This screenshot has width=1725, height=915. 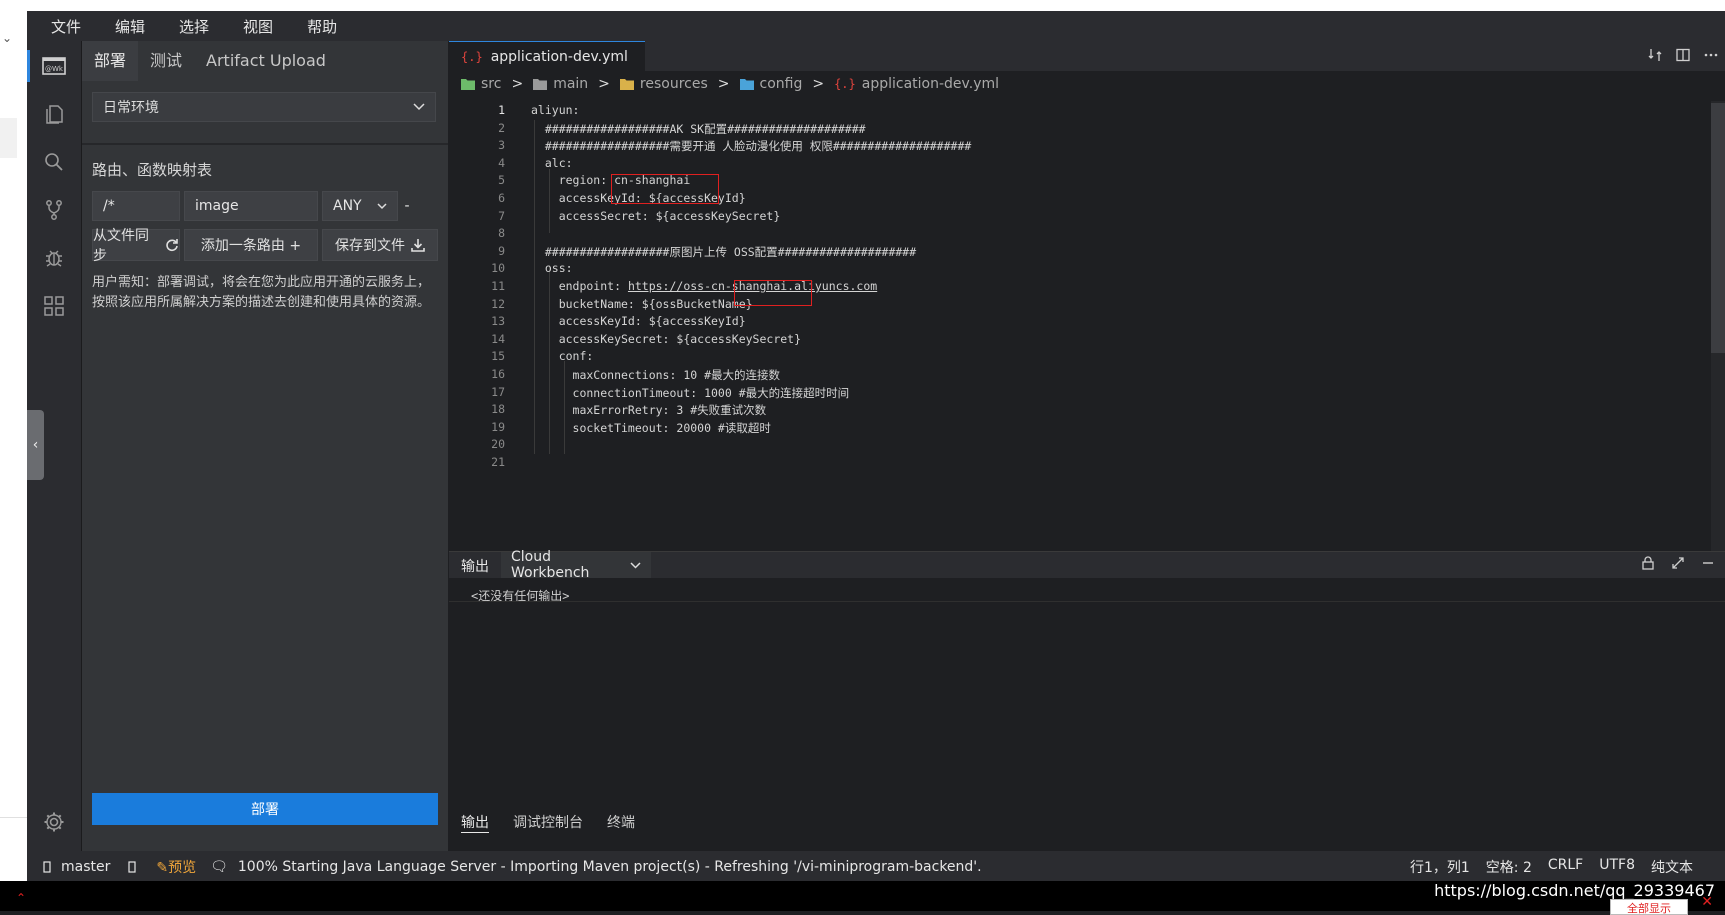 What do you see at coordinates (1617, 867) in the screenshot?
I see `encoding: UTF8` at bounding box center [1617, 867].